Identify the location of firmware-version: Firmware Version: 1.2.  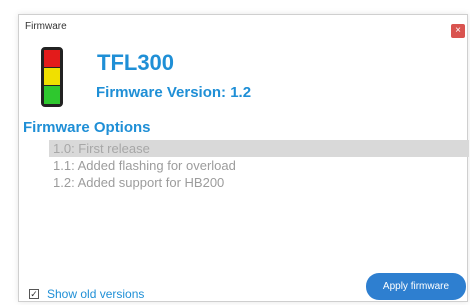
(174, 92).